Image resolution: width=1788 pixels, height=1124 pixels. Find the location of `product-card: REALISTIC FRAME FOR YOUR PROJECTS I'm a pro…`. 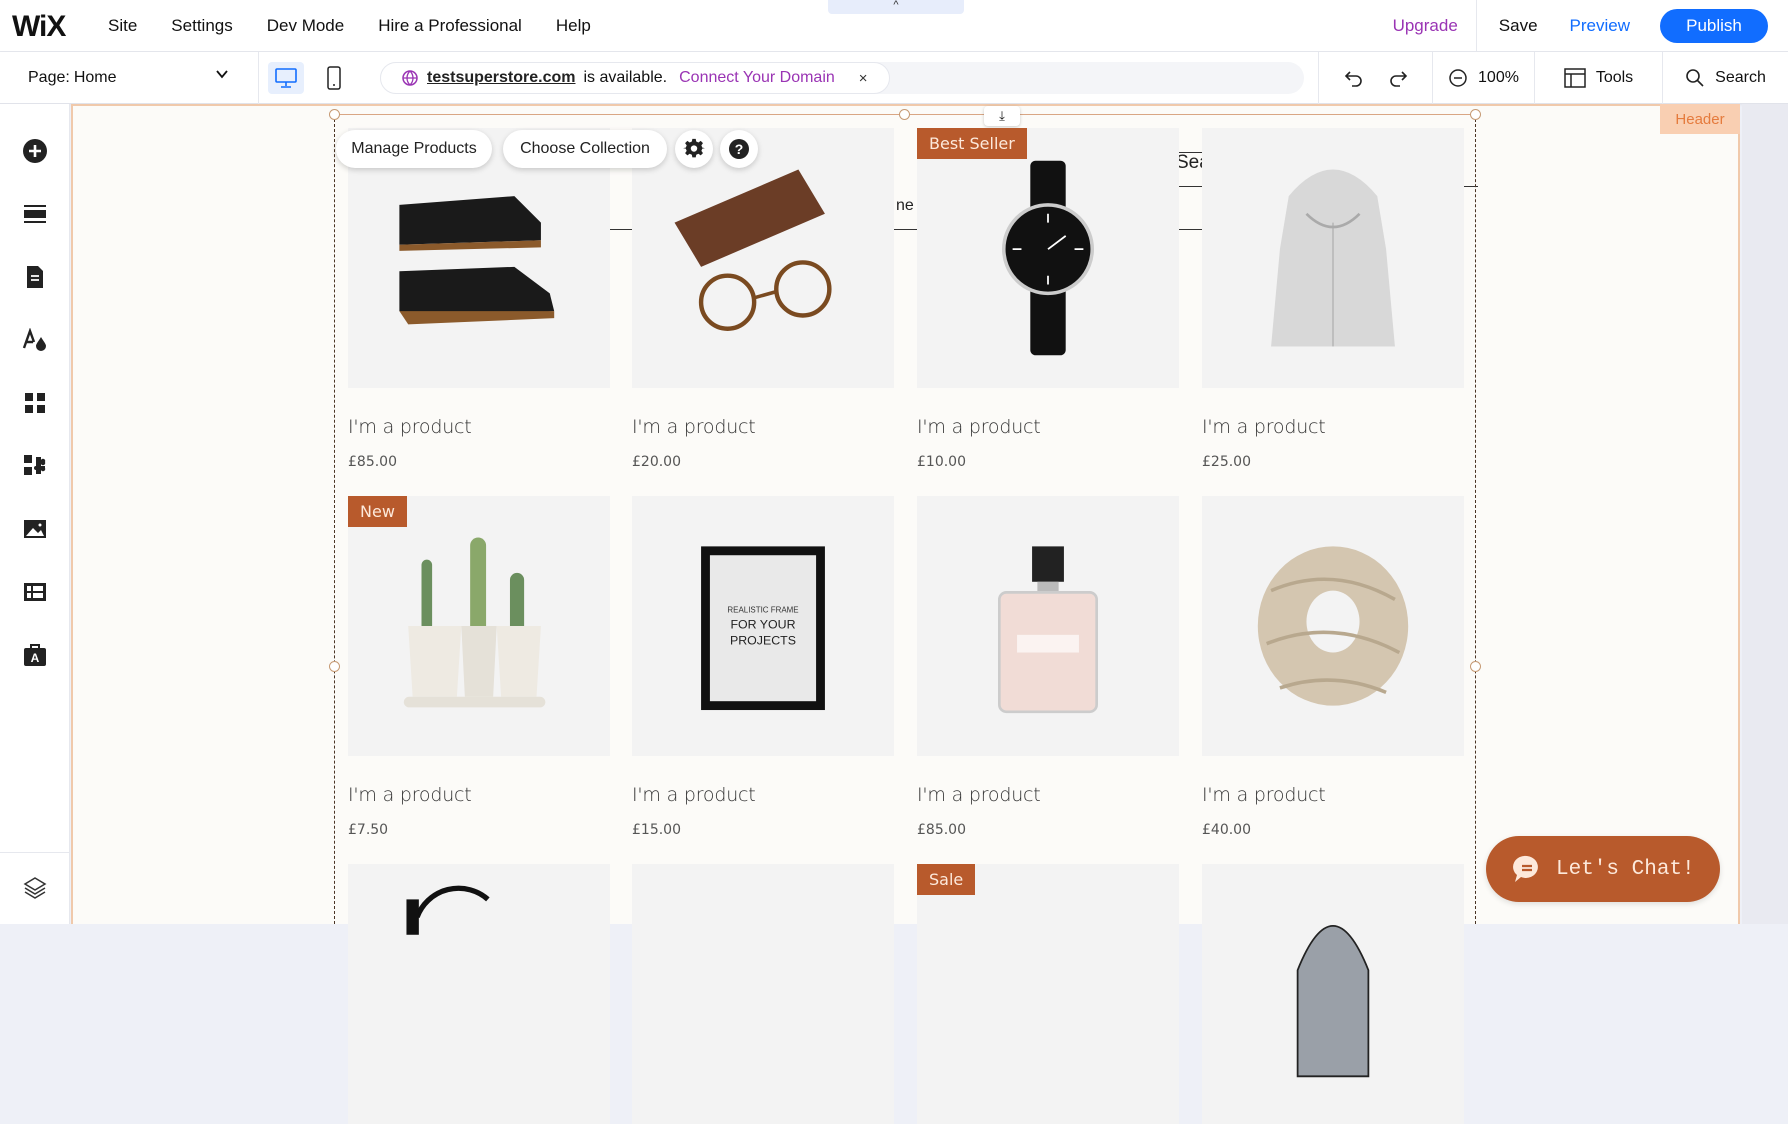

product-card: REALISTIC FRAME FOR YOUR PROJECTS I'm a pro… is located at coordinates (763, 667).